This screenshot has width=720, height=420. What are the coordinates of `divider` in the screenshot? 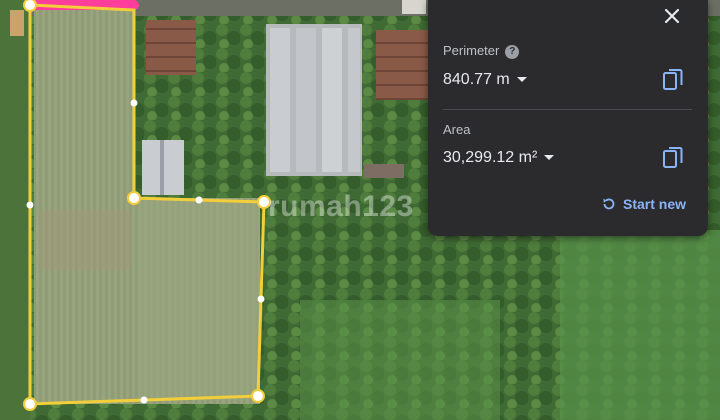 It's located at (567, 109).